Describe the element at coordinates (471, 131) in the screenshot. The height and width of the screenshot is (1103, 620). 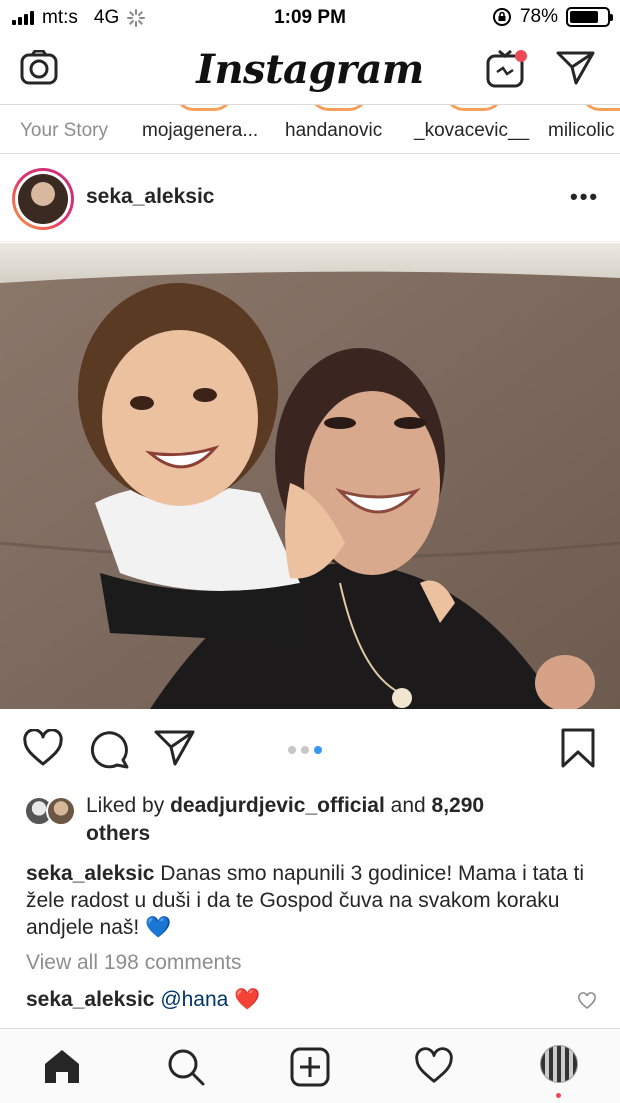
I see `story-item: _kovacevic__` at that location.